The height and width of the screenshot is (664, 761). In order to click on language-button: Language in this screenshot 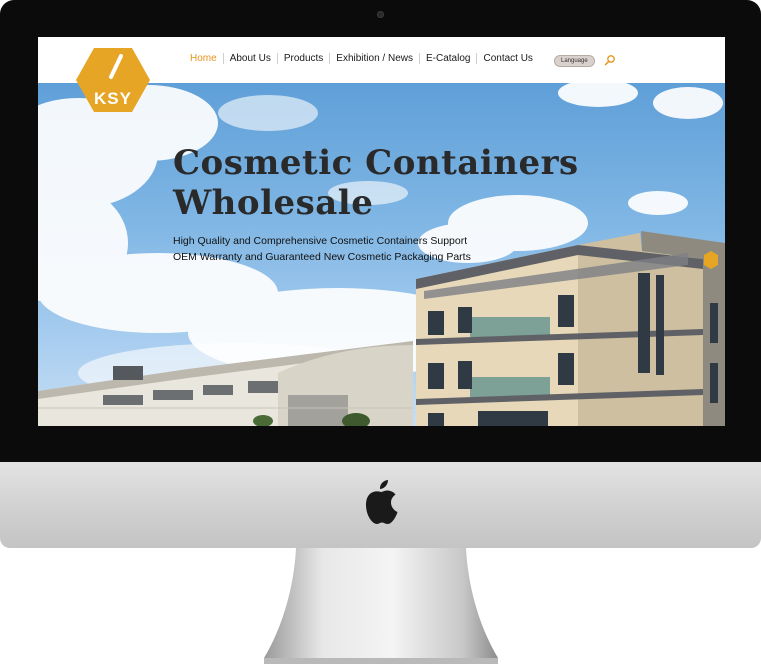, I will do `click(574, 61)`.